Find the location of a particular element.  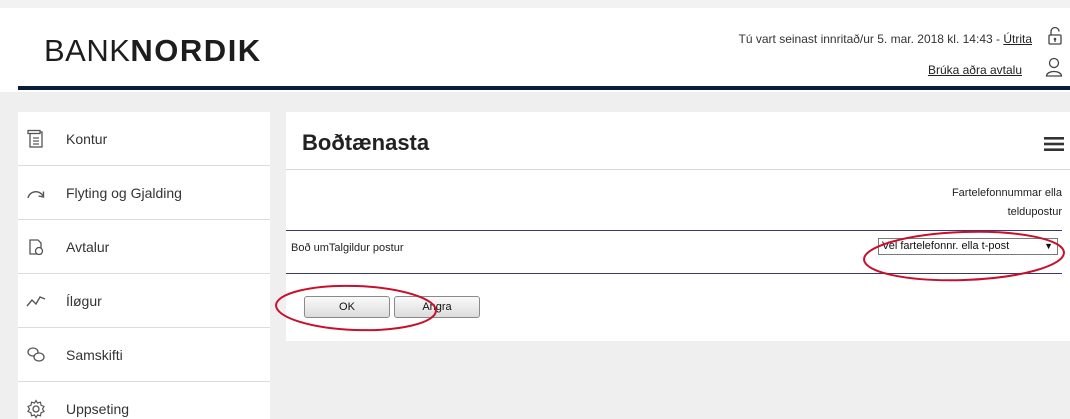

phone-or-email-select: Vel fartelefonnr. ella t-post ▼ is located at coordinates (968, 246).